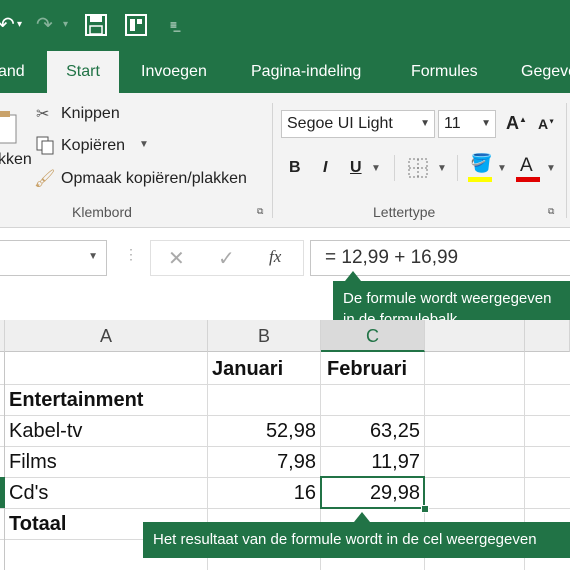  What do you see at coordinates (285, 508) in the screenshot?
I see `row-gridline` at bounding box center [285, 508].